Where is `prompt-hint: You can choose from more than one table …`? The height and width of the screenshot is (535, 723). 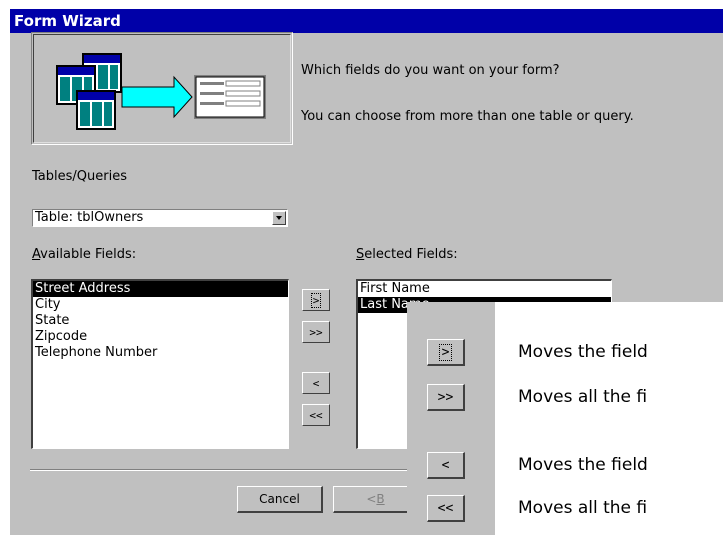
prompt-hint: You can choose from more than one table … is located at coordinates (467, 116).